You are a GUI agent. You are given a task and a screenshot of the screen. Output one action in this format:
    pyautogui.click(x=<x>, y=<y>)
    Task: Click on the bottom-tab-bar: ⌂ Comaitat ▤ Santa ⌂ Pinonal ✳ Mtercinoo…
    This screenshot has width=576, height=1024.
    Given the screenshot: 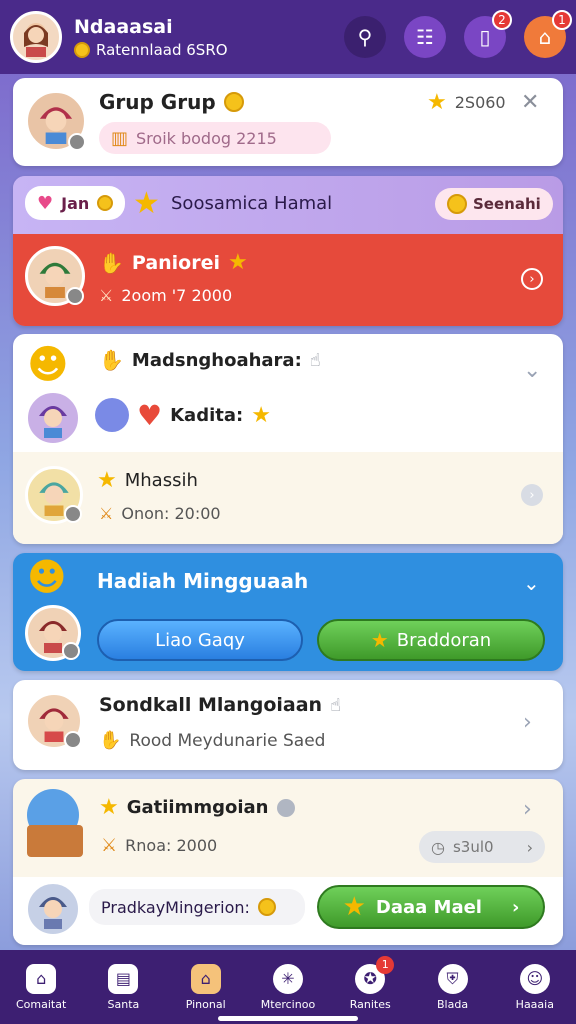 What is the action you would take?
    pyautogui.click(x=288, y=987)
    